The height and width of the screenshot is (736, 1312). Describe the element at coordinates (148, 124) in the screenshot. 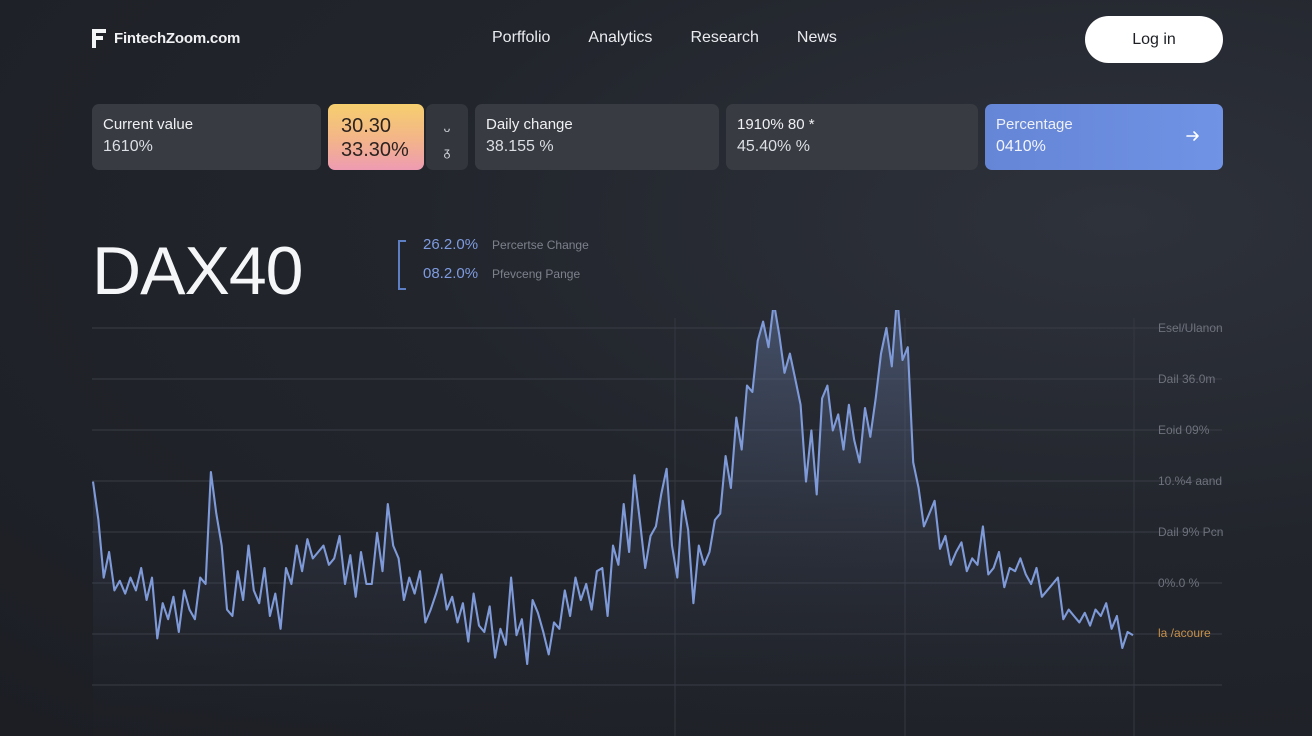

I see `current-value-label: Current value` at that location.